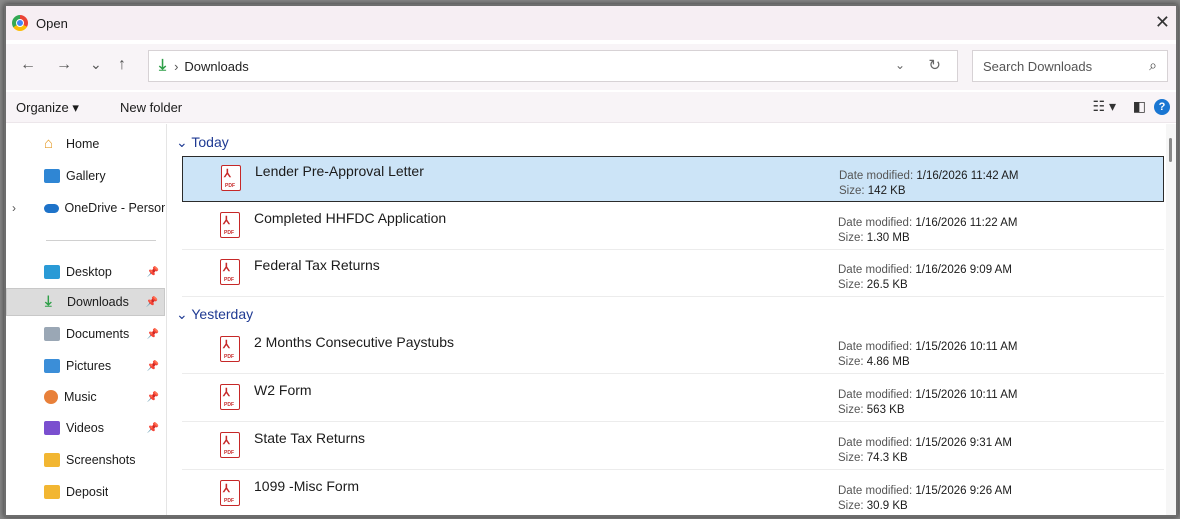  Describe the element at coordinates (28, 65) in the screenshot. I see `back-arrow-icon: ←` at that location.